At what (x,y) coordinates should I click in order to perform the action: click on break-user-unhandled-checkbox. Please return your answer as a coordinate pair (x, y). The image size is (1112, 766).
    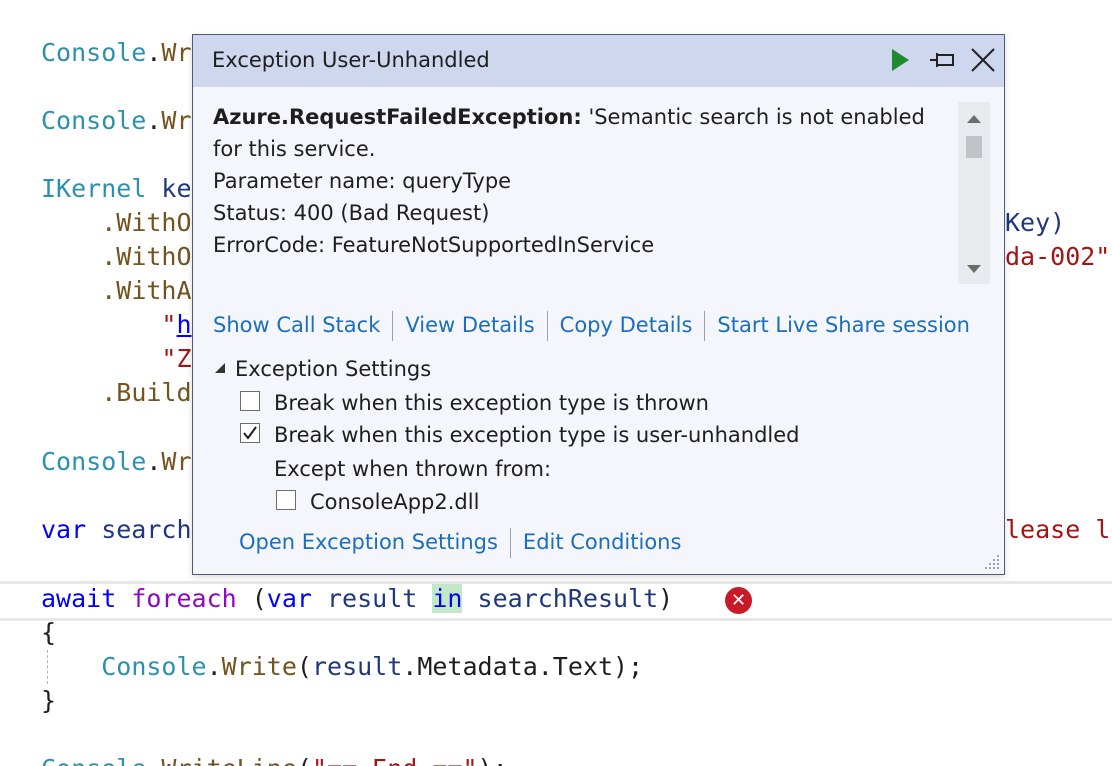
    Looking at the image, I should click on (250, 433).